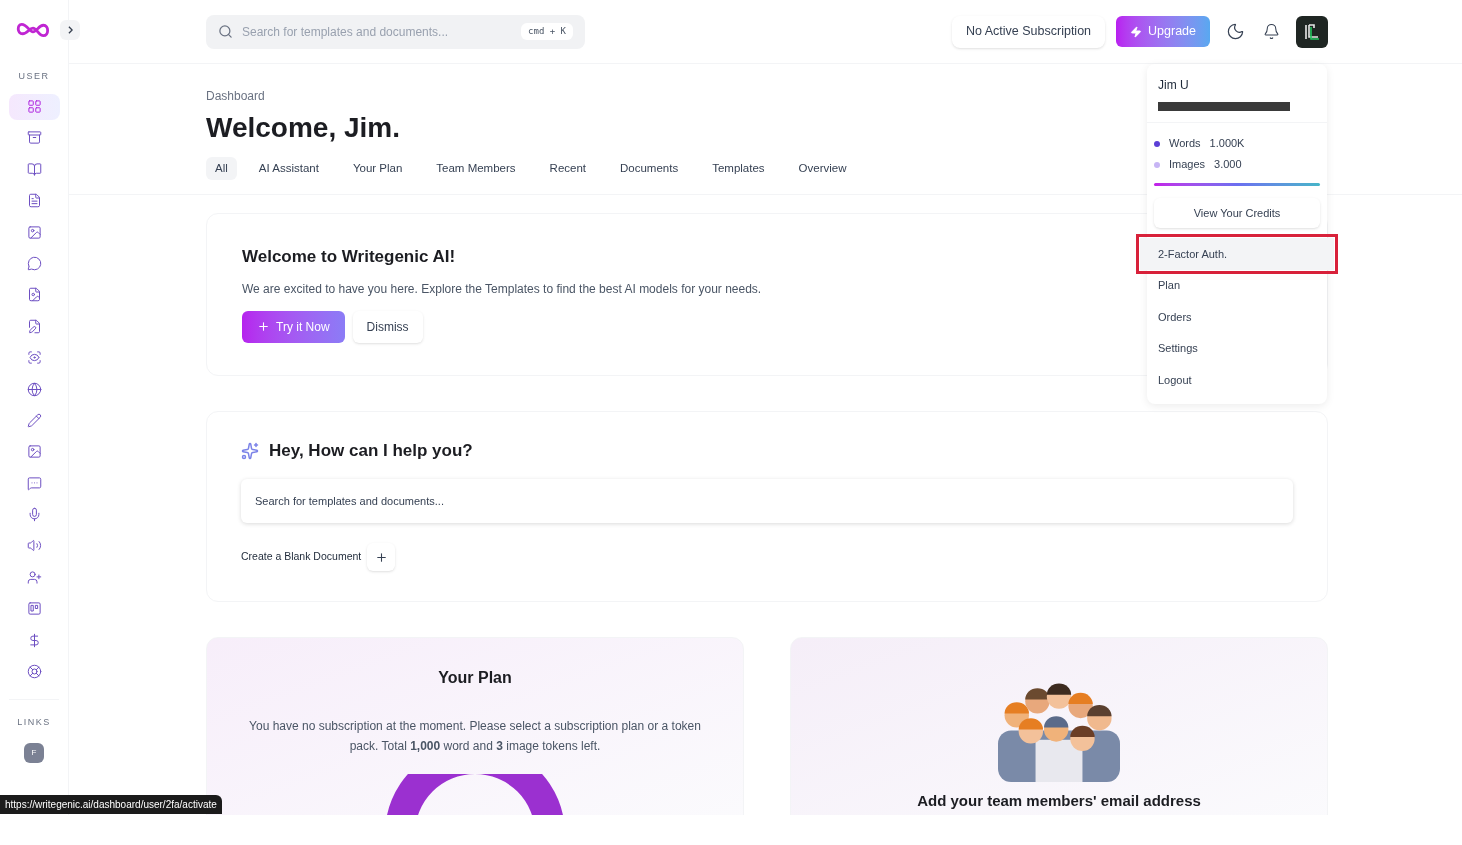 This screenshot has height=845, width=1462. I want to click on chevron-right-icon, so click(70, 30).